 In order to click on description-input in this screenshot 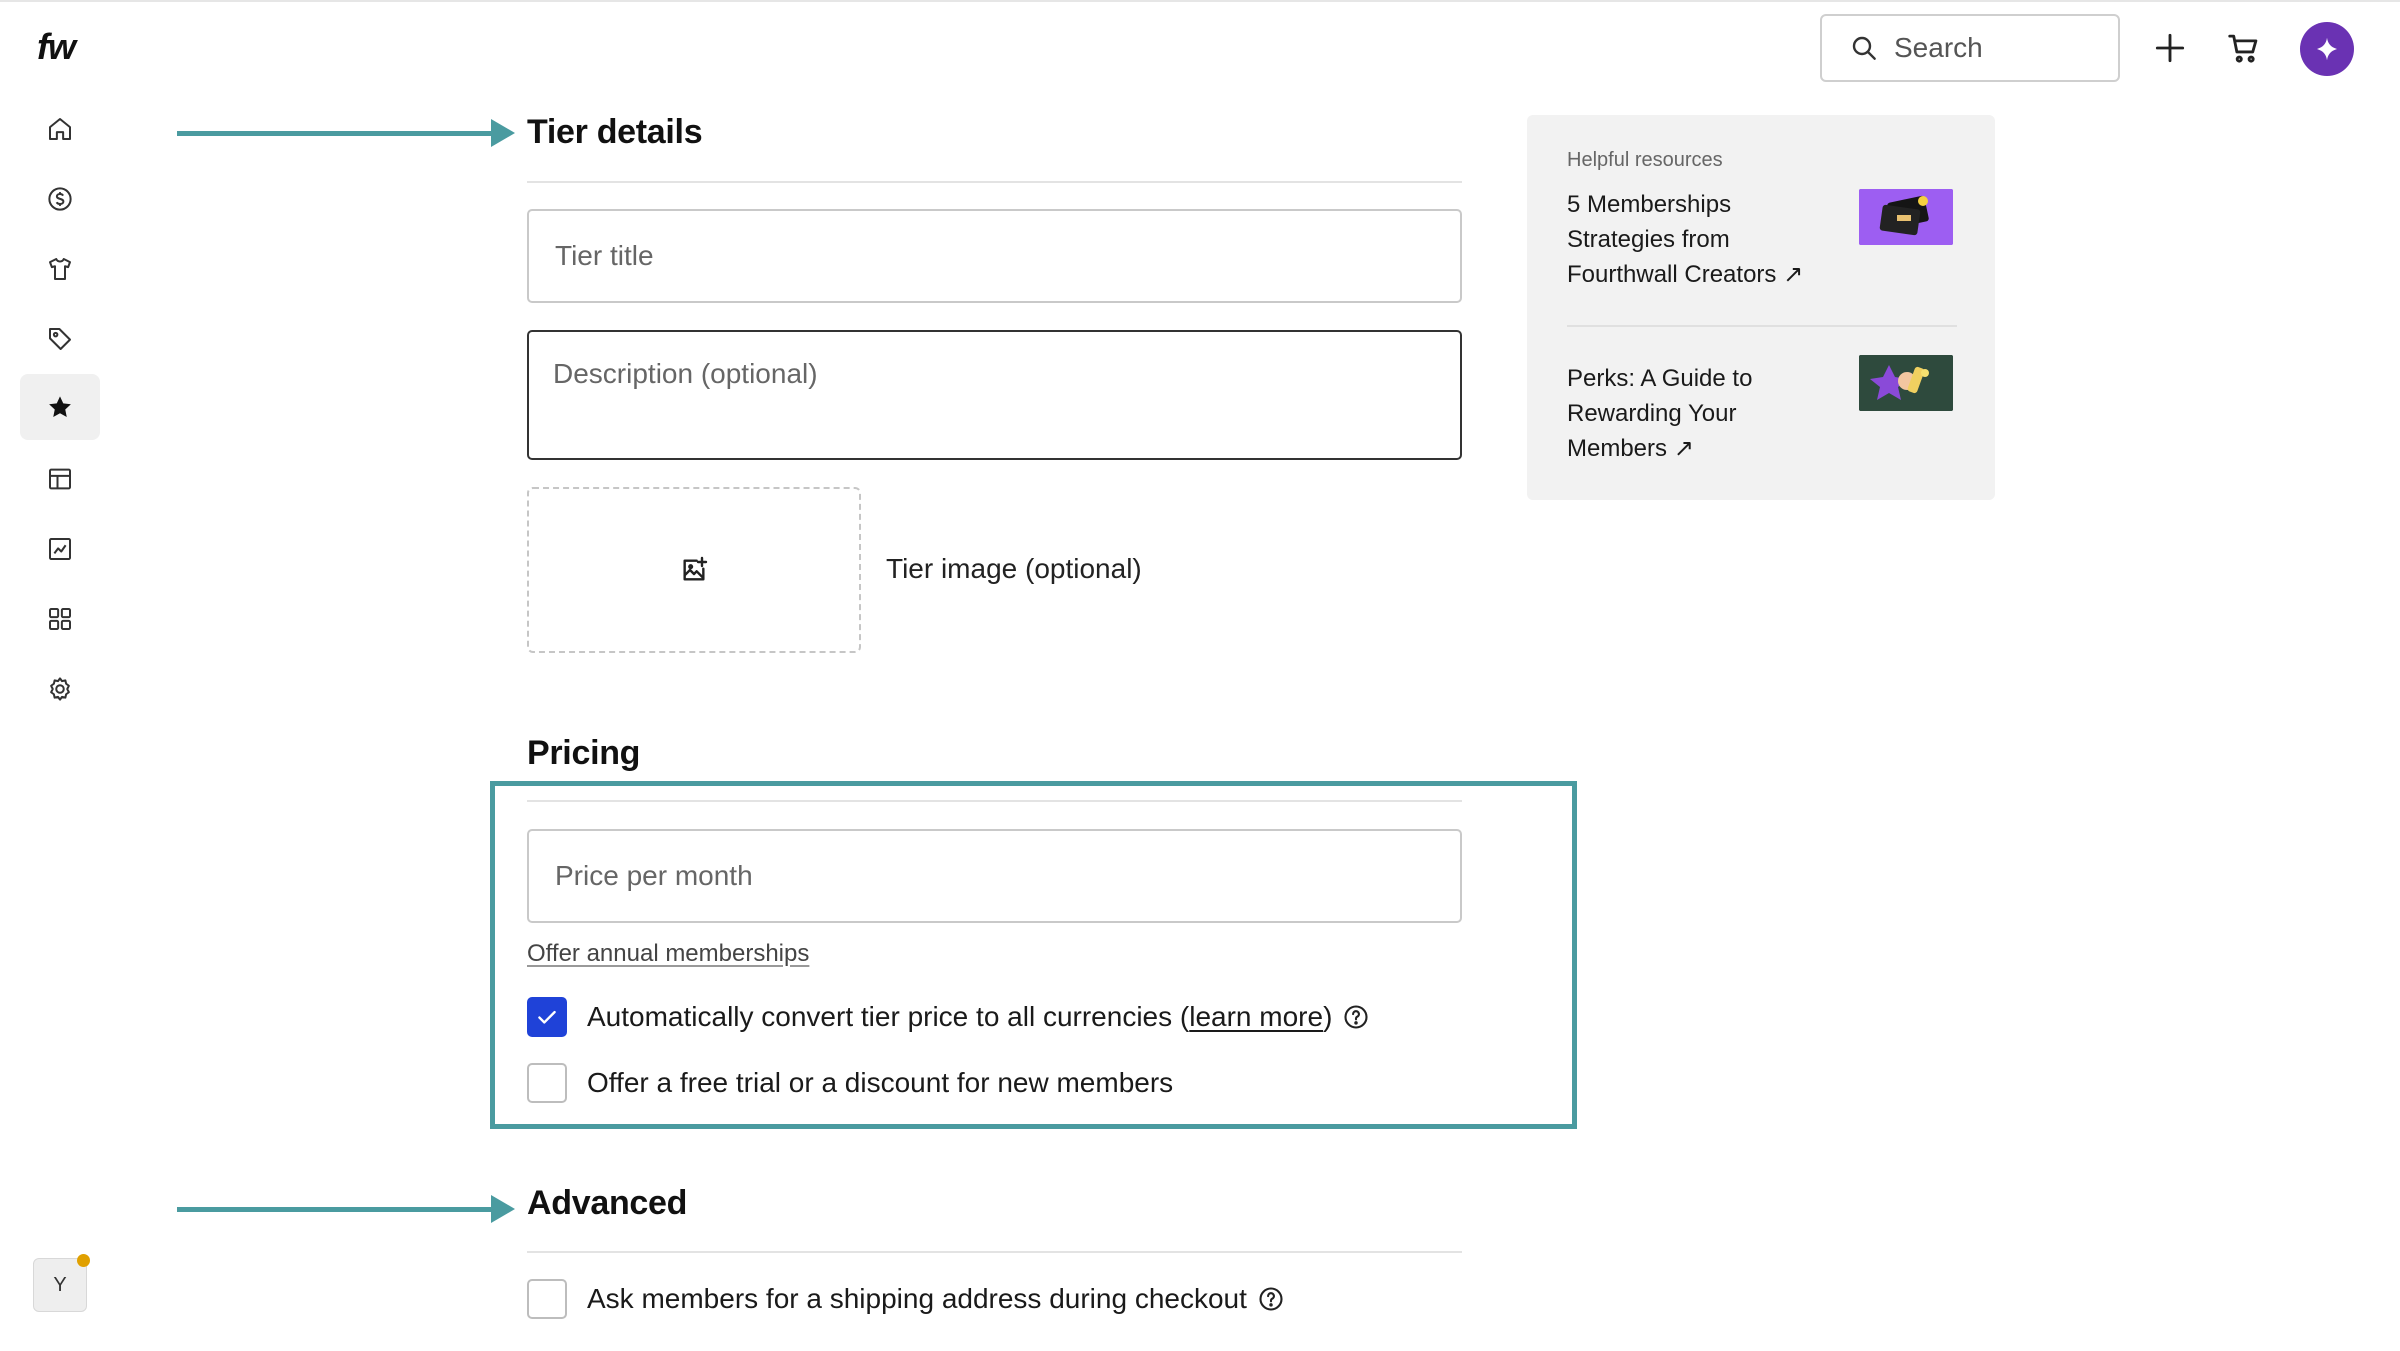, I will do `click(994, 395)`.